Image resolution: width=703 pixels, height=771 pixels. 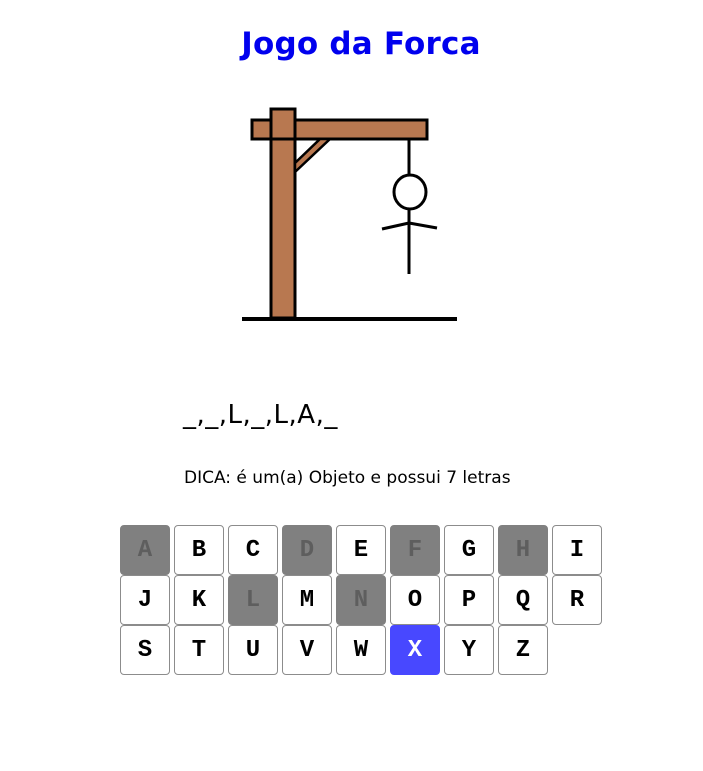 What do you see at coordinates (415, 650) in the screenshot?
I see `key-x: X` at bounding box center [415, 650].